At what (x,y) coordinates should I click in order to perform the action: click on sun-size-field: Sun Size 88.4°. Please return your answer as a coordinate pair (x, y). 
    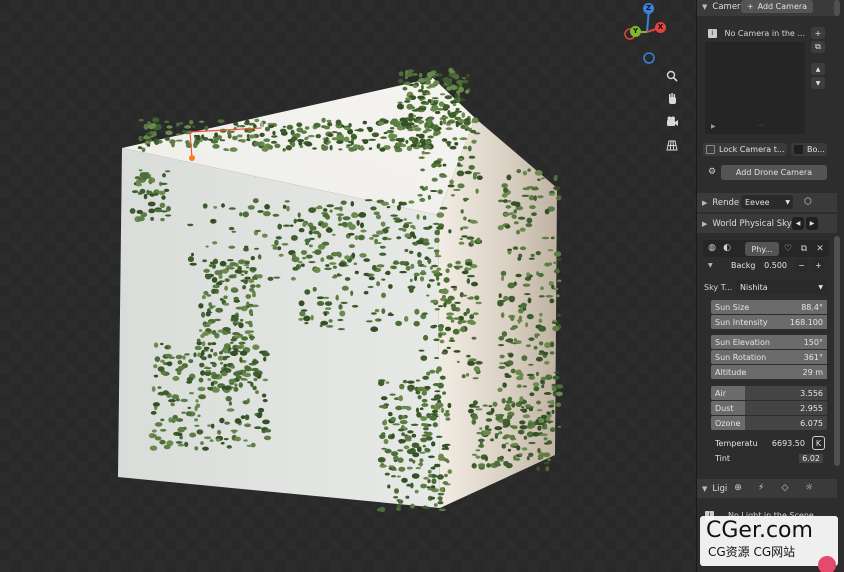
    Looking at the image, I should click on (769, 307).